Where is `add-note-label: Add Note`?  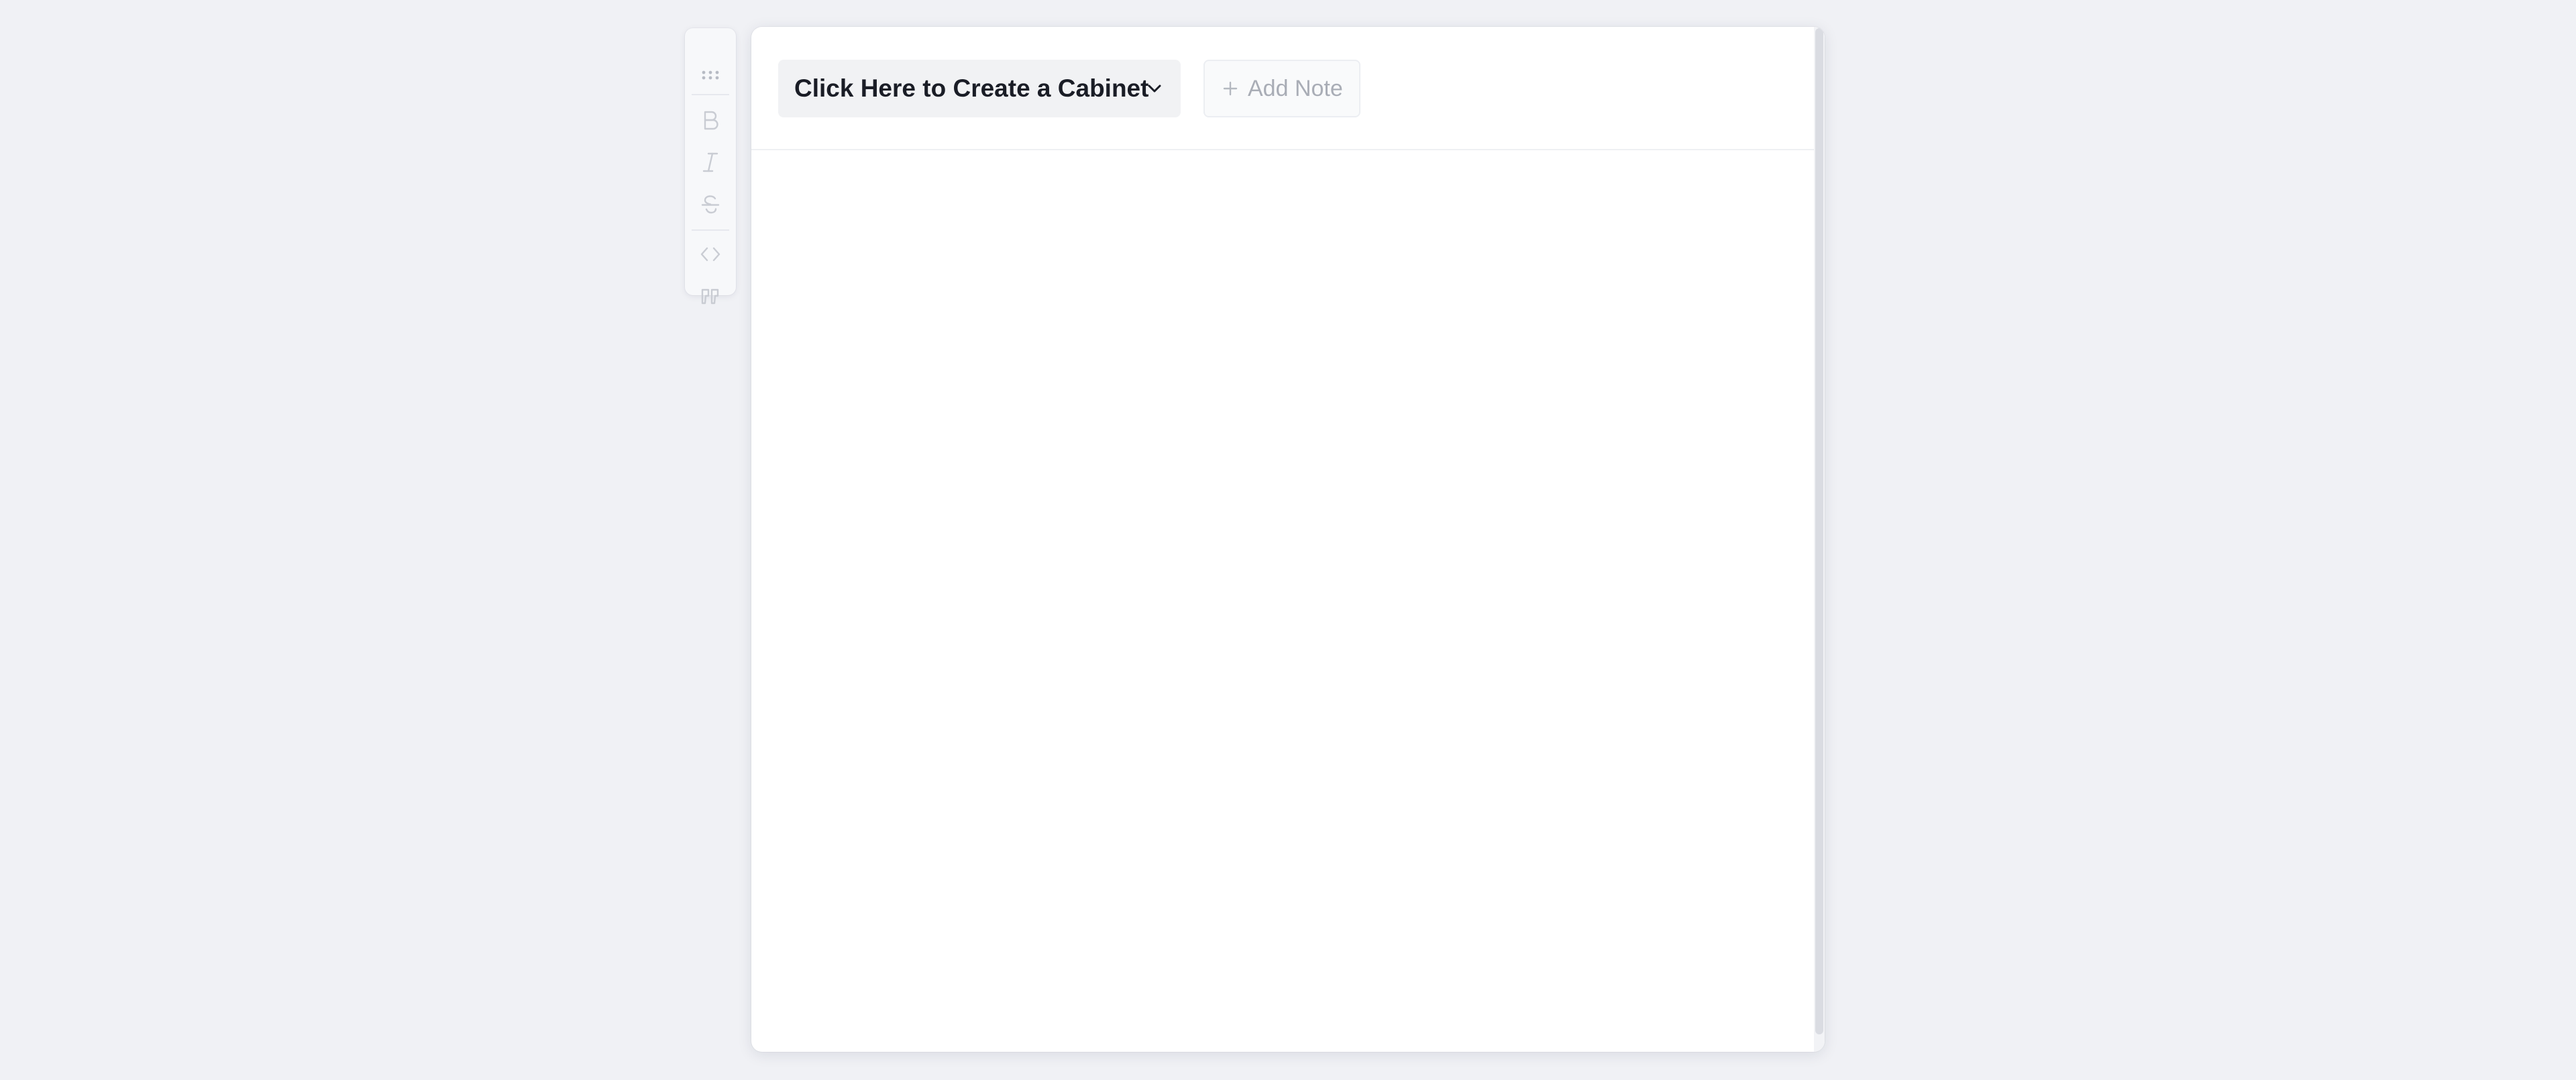 add-note-label: Add Note is located at coordinates (1295, 88).